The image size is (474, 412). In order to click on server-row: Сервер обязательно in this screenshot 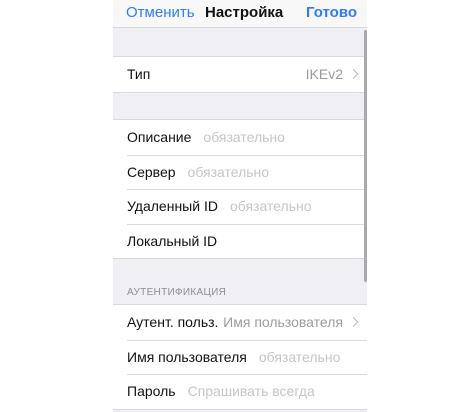, I will do `click(240, 172)`.